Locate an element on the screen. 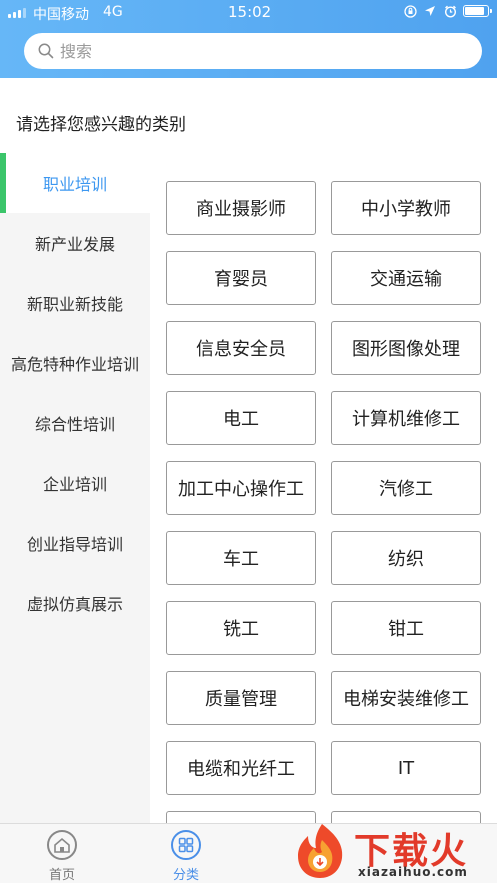 This screenshot has width=497, height=883. category-tile: 电工 is located at coordinates (241, 418).